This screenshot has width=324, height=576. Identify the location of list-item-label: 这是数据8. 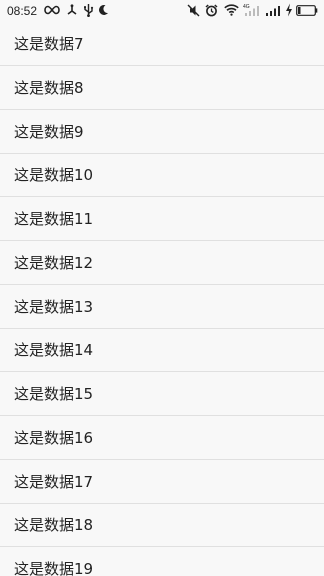
(49, 87).